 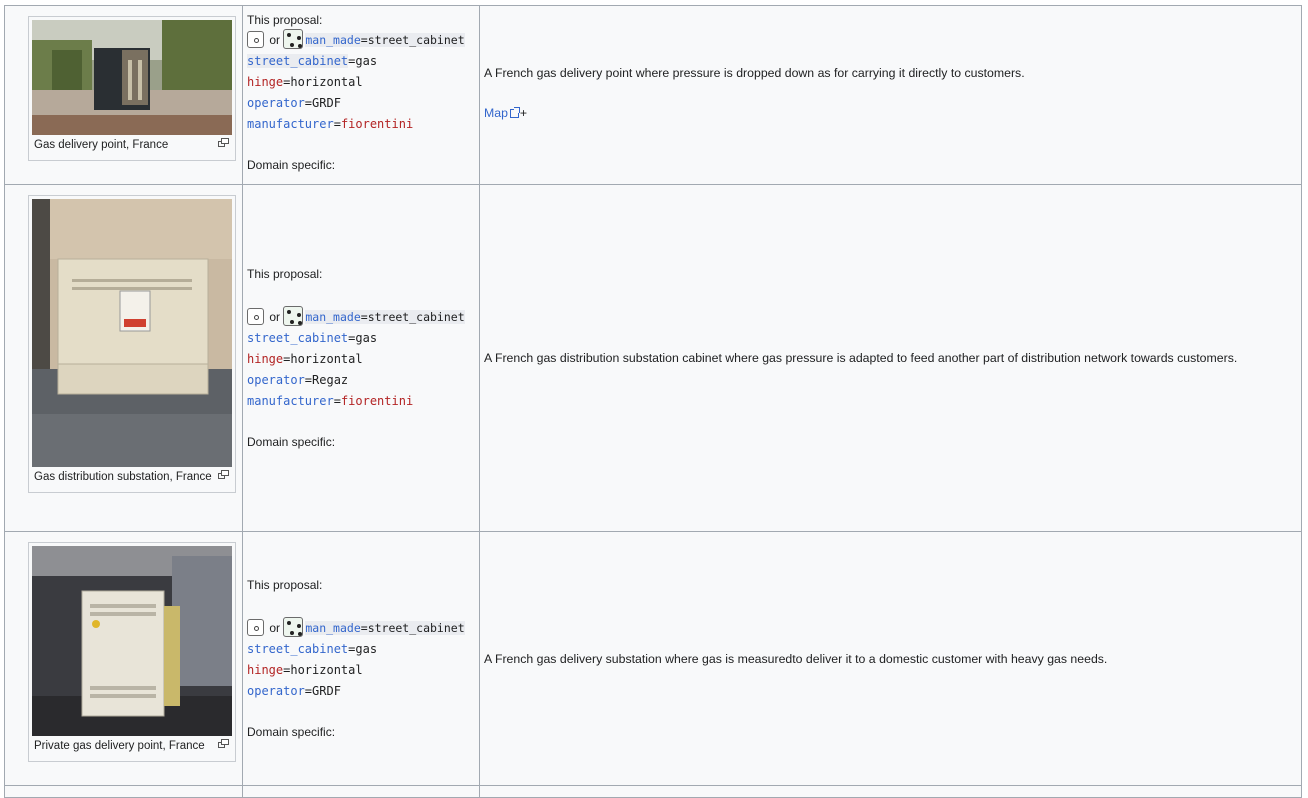 I want to click on image-cell: Gas distribution substation, France, so click(x=123, y=358).